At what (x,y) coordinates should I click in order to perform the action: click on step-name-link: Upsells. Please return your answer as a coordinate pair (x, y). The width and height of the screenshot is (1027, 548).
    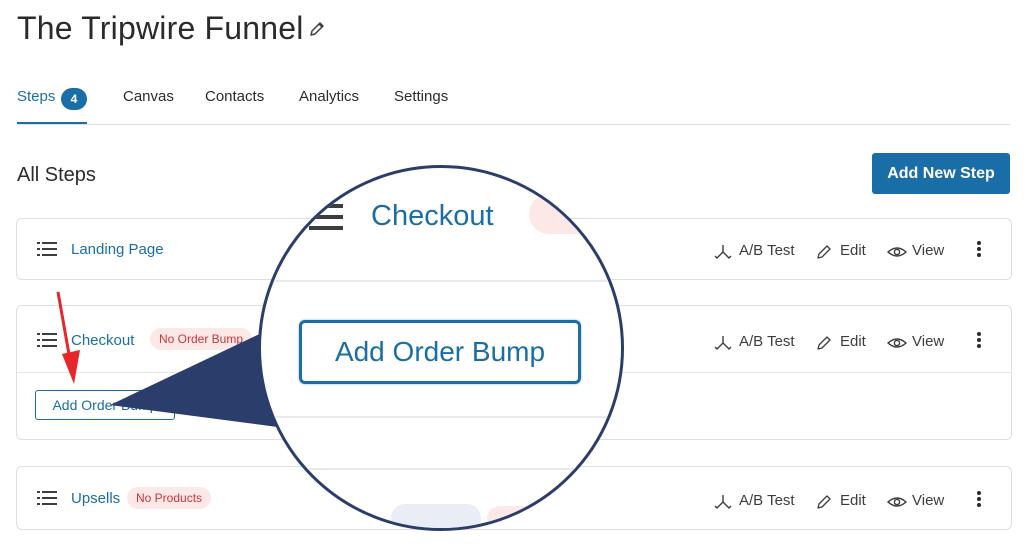
    Looking at the image, I should click on (95, 498).